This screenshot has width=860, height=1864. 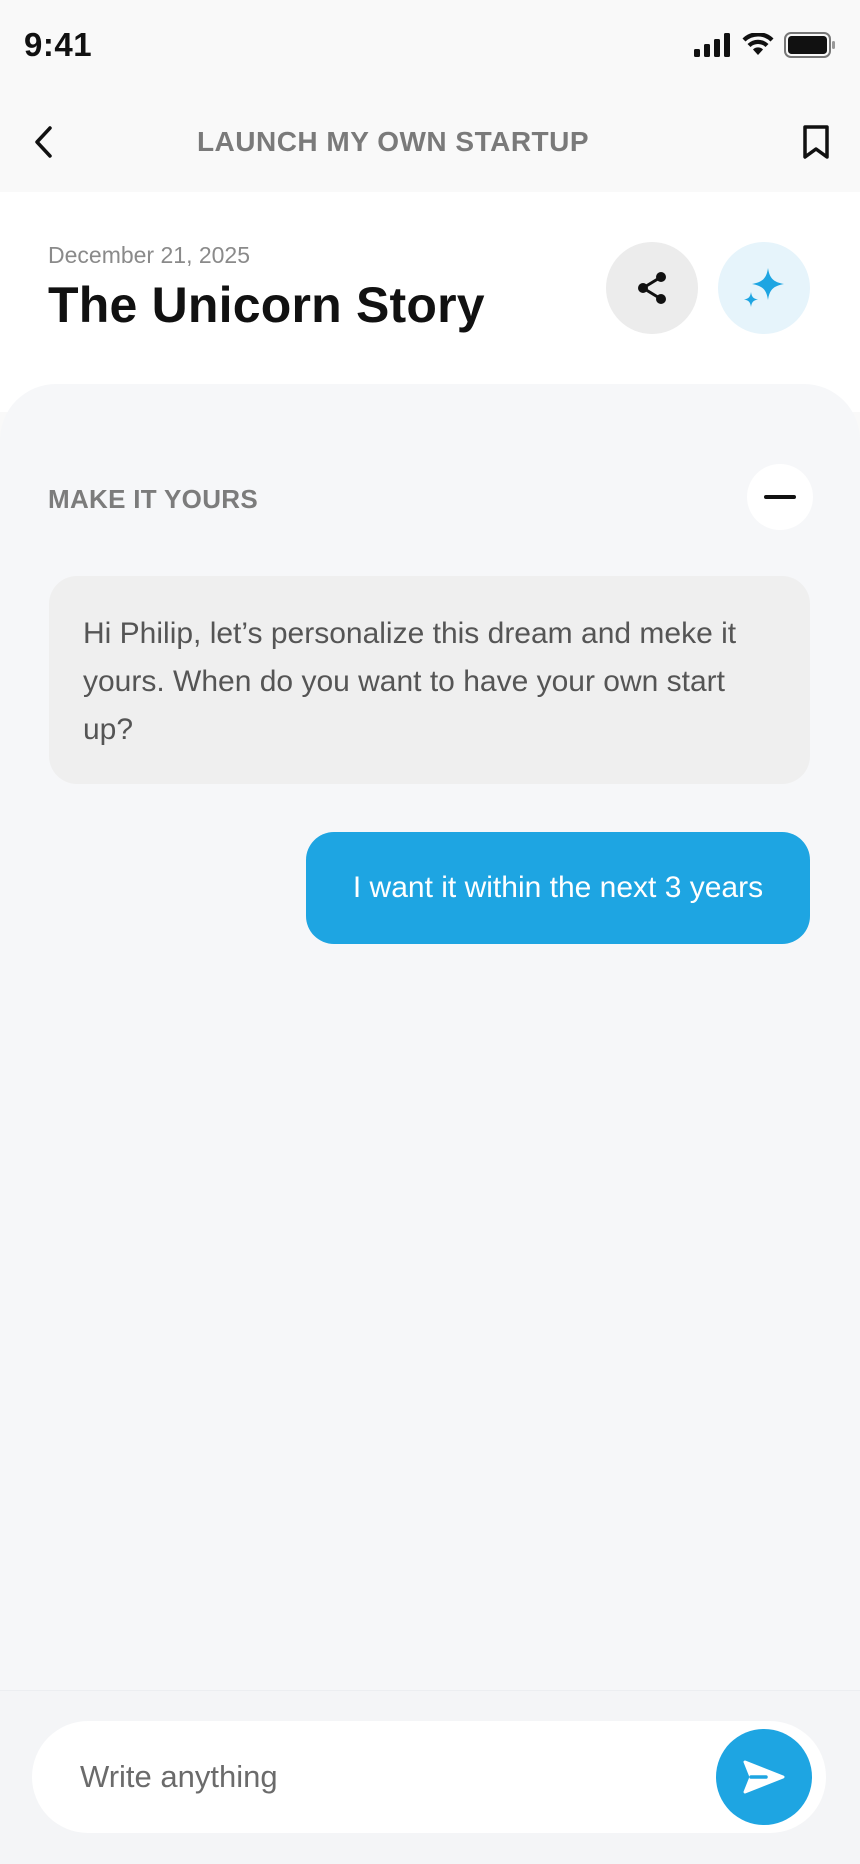 I want to click on minus-icon, so click(x=780, y=497).